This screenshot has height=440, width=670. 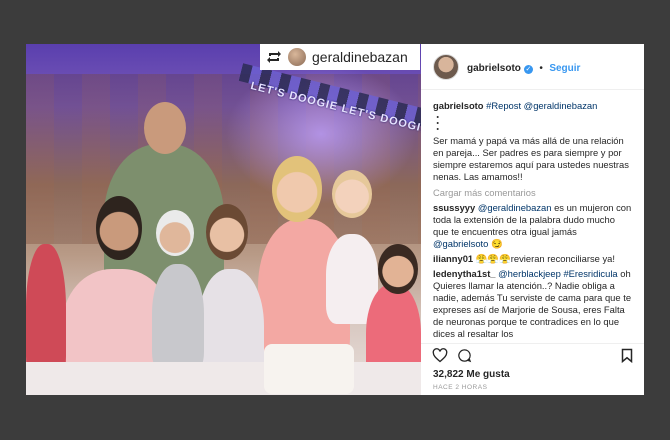 What do you see at coordinates (352, 194) in the screenshot?
I see `child-held-head` at bounding box center [352, 194].